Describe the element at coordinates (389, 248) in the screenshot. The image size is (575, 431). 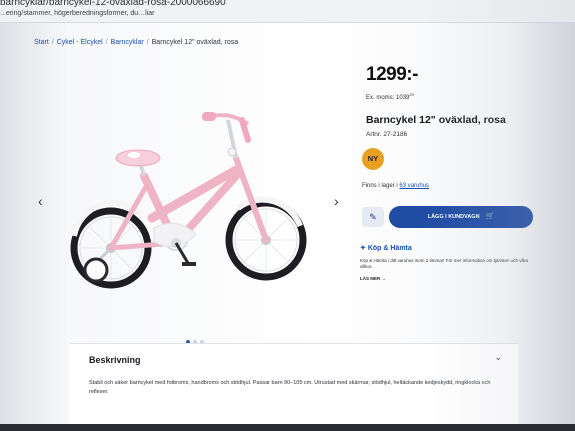
I see `pickup-title-text: Köp & Hämta` at that location.